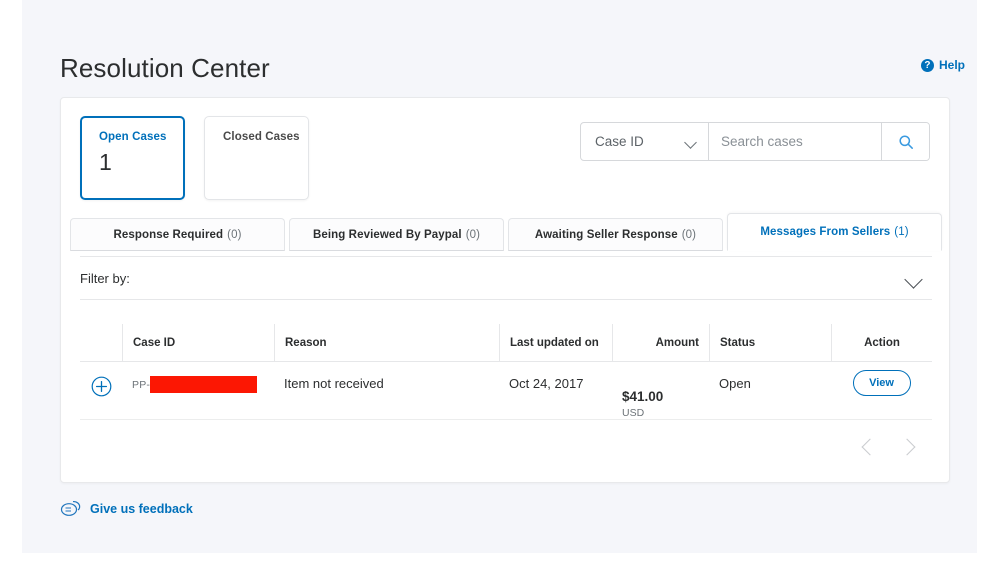  I want to click on tab-response-required-label: Response Required, so click(168, 234).